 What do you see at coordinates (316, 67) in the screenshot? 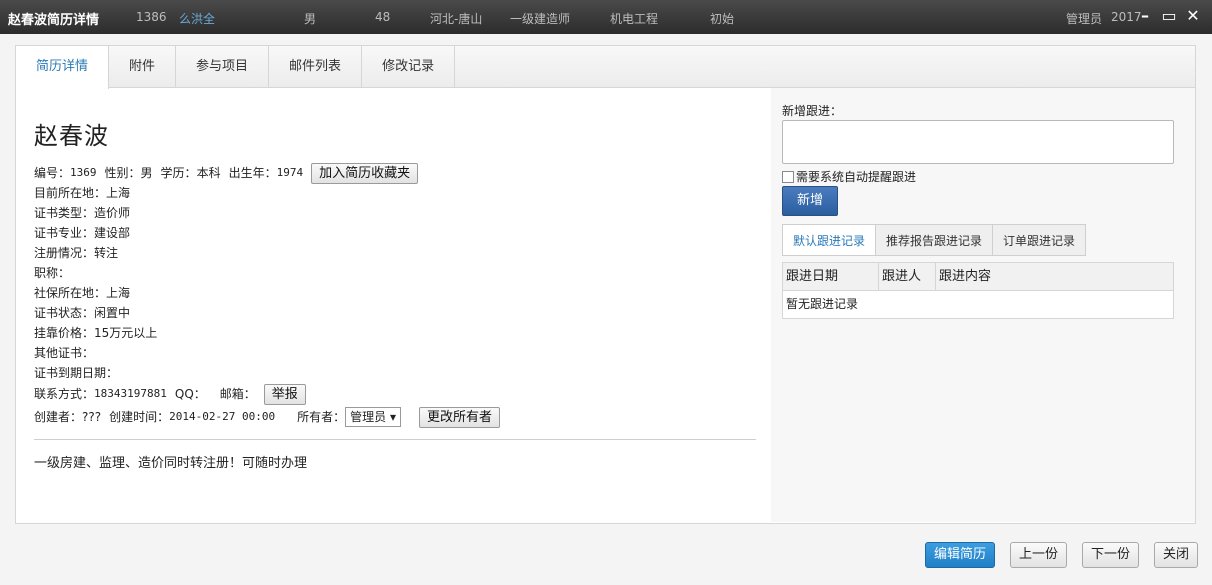
I see `tab-emails: 邮件列表` at bounding box center [316, 67].